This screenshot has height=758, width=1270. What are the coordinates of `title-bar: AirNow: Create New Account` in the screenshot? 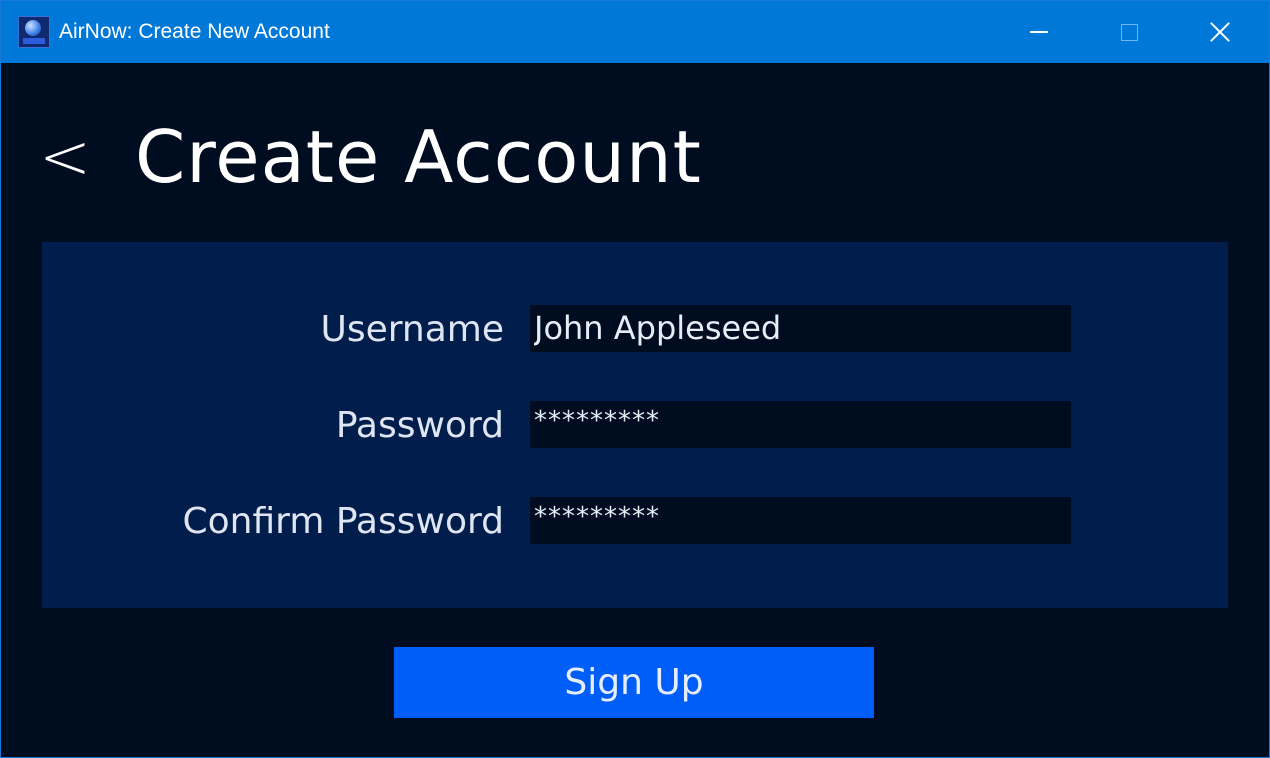 It's located at (635, 32).